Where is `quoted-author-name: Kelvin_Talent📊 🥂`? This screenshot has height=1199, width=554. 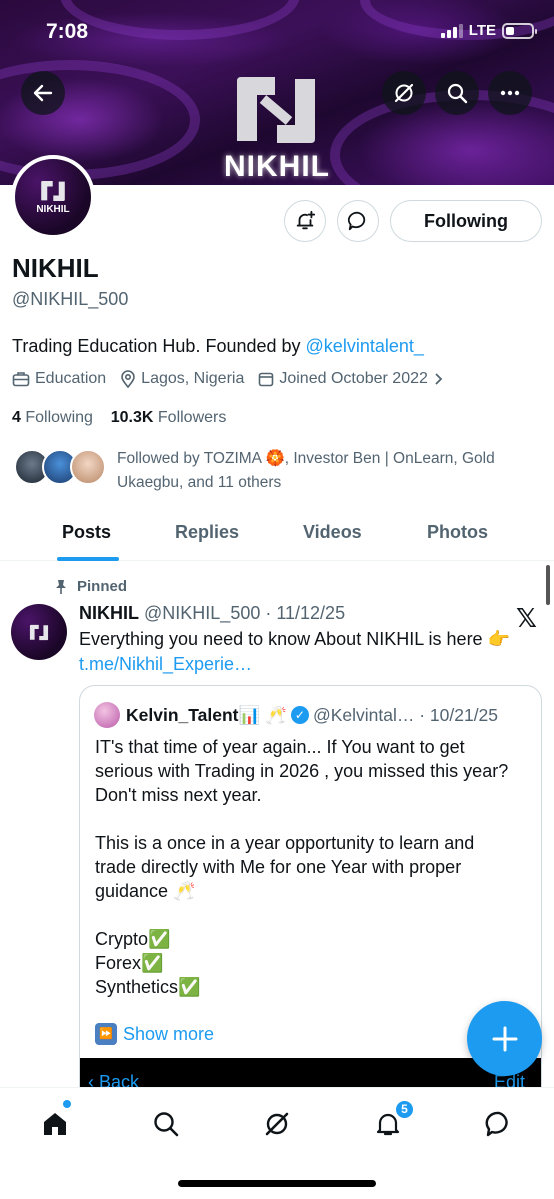 quoted-author-name: Kelvin_Talent📊 🥂 is located at coordinates (206, 714).